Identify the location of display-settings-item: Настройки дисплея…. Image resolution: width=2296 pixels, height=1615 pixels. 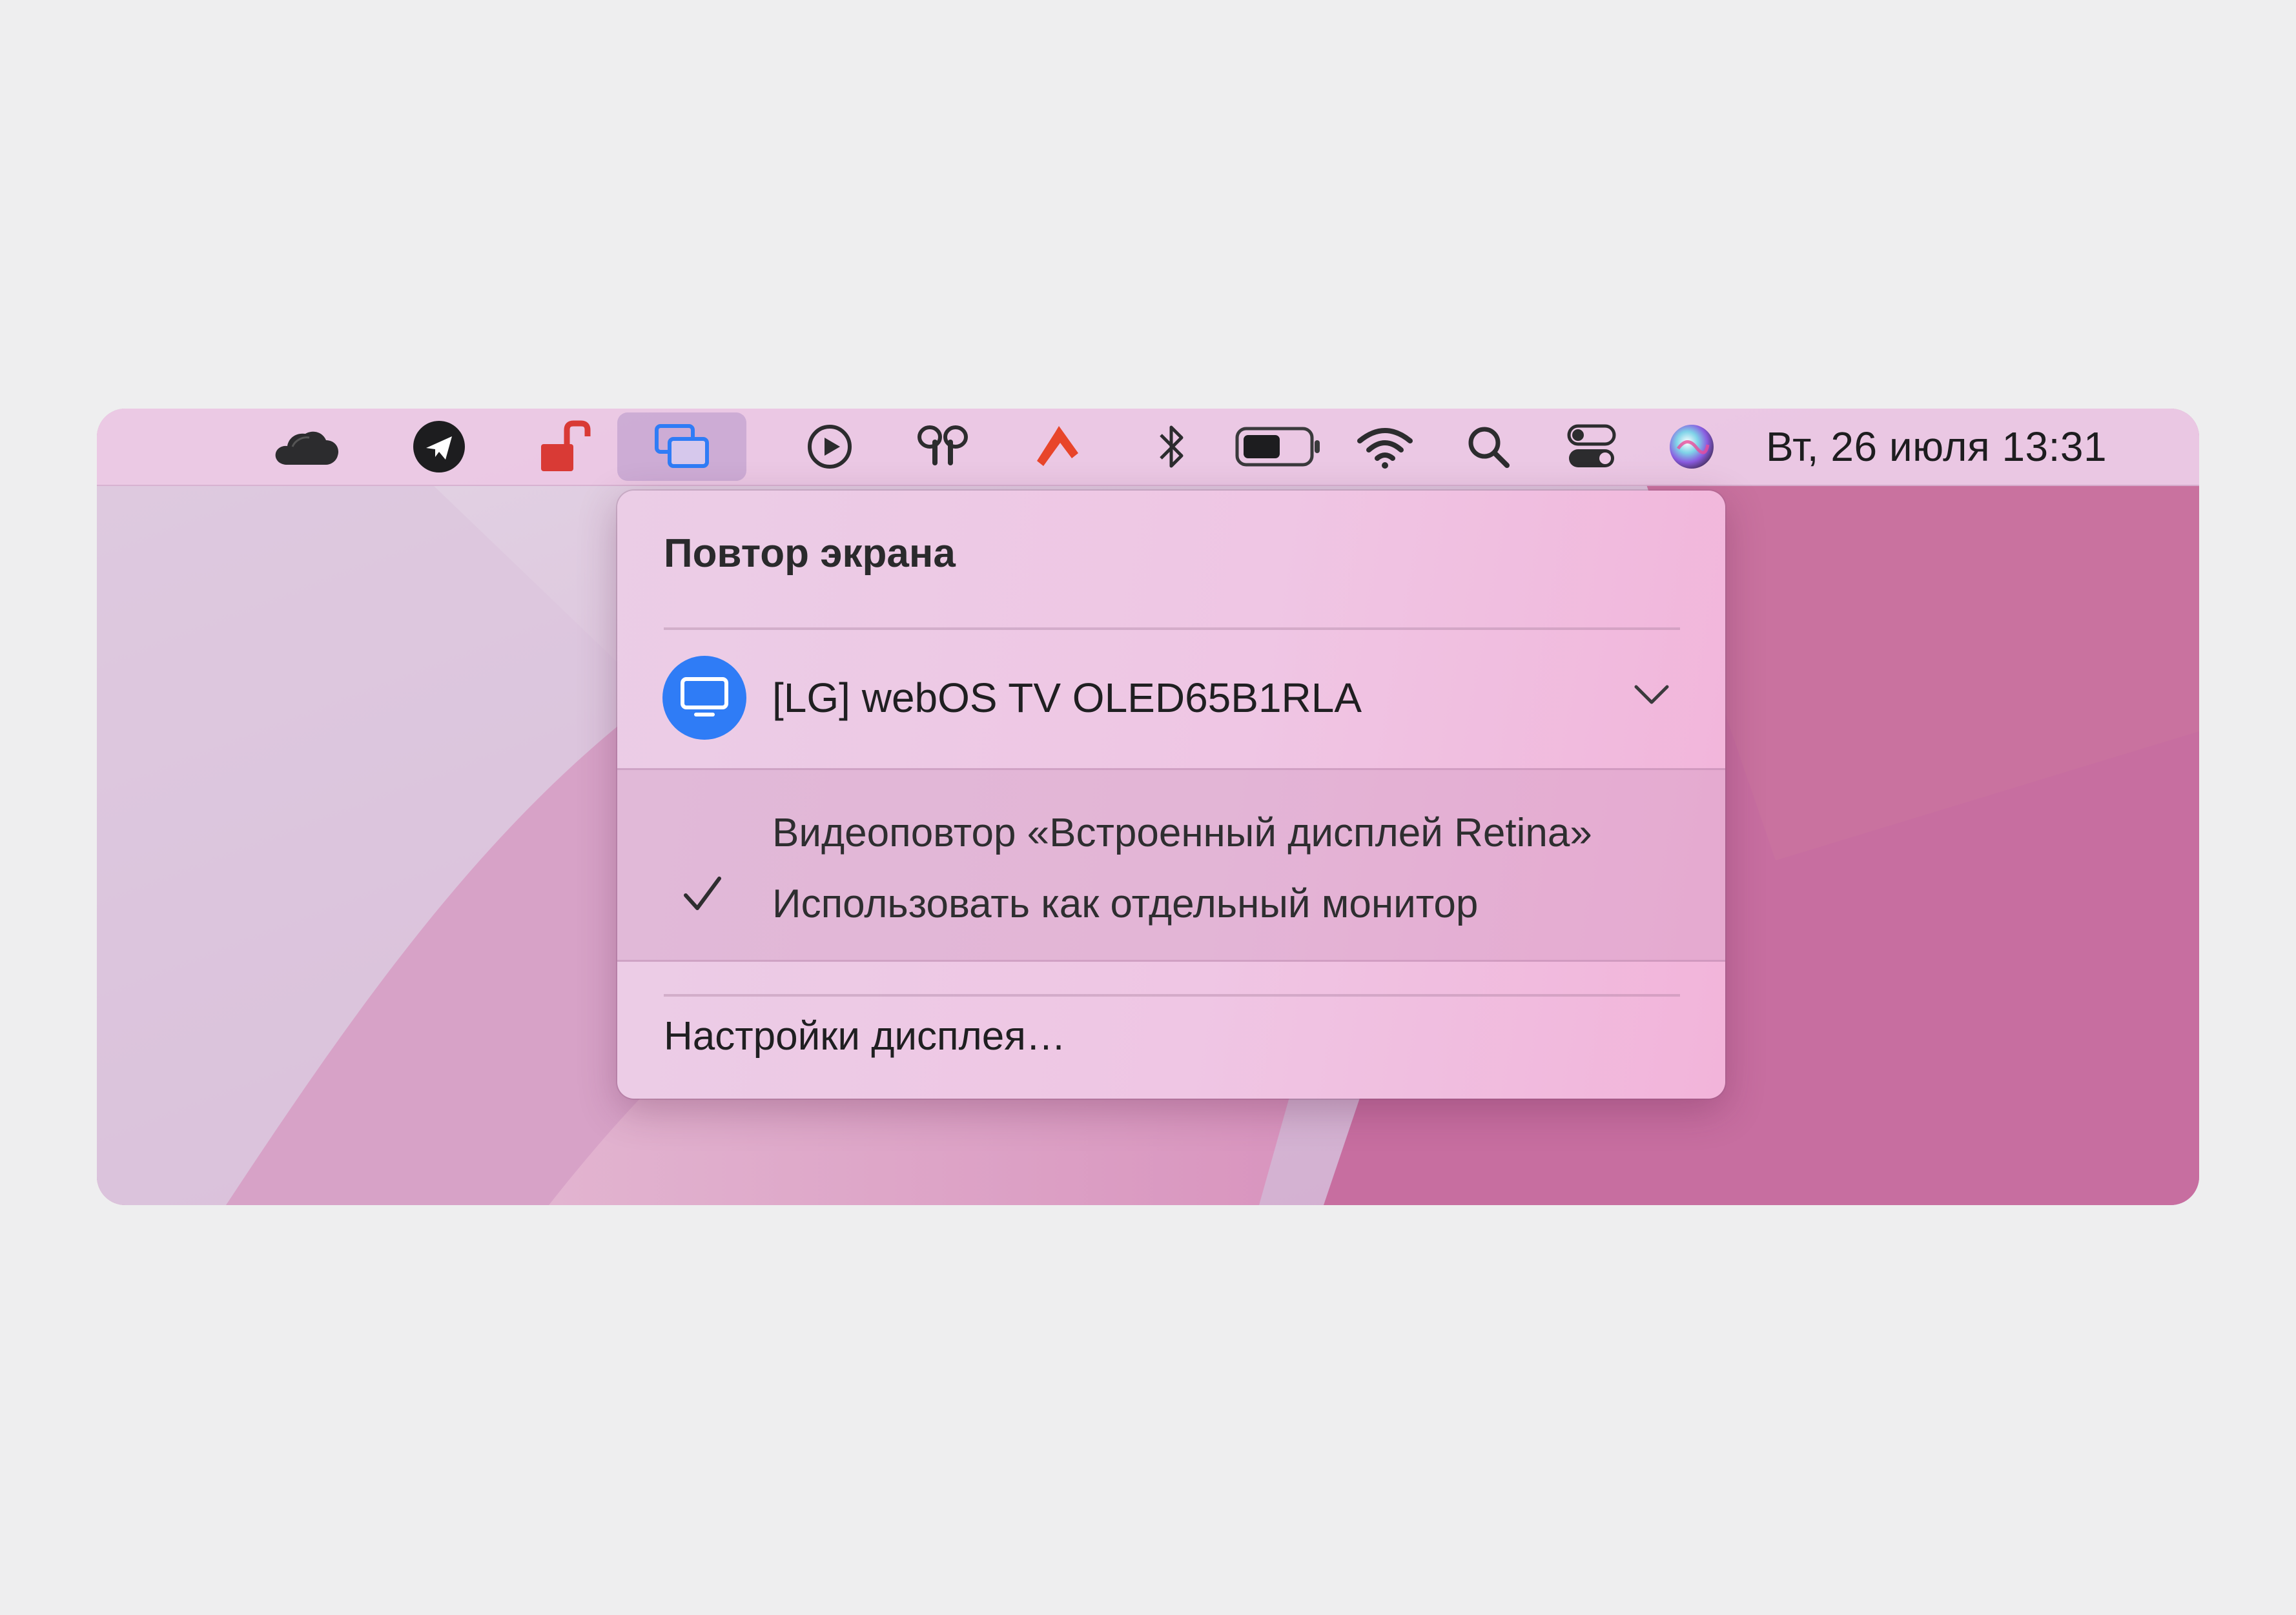
(865, 1036).